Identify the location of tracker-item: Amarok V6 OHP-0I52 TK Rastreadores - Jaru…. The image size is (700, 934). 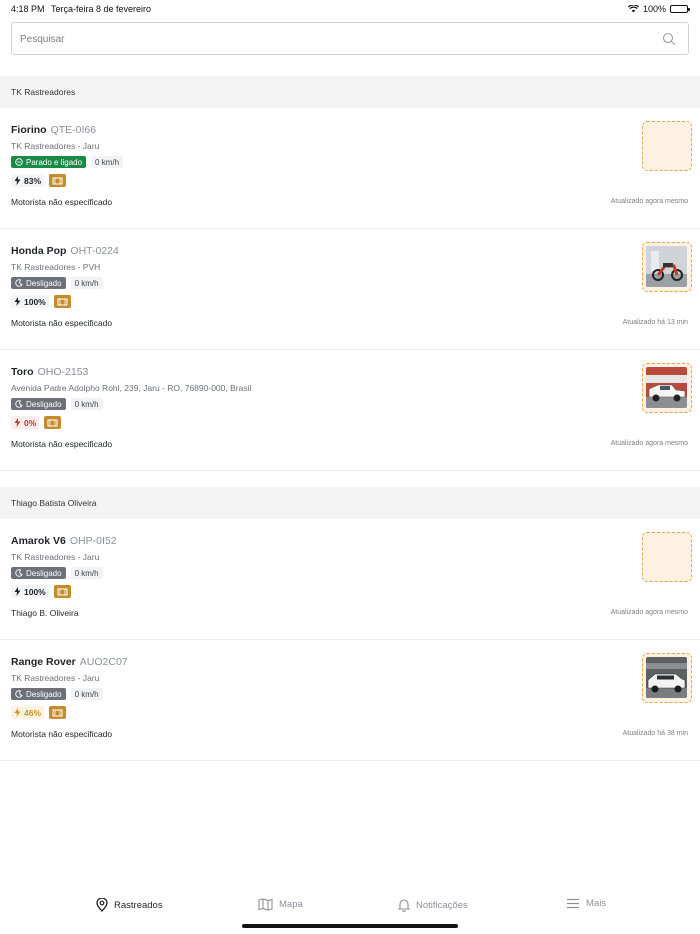
(350, 579).